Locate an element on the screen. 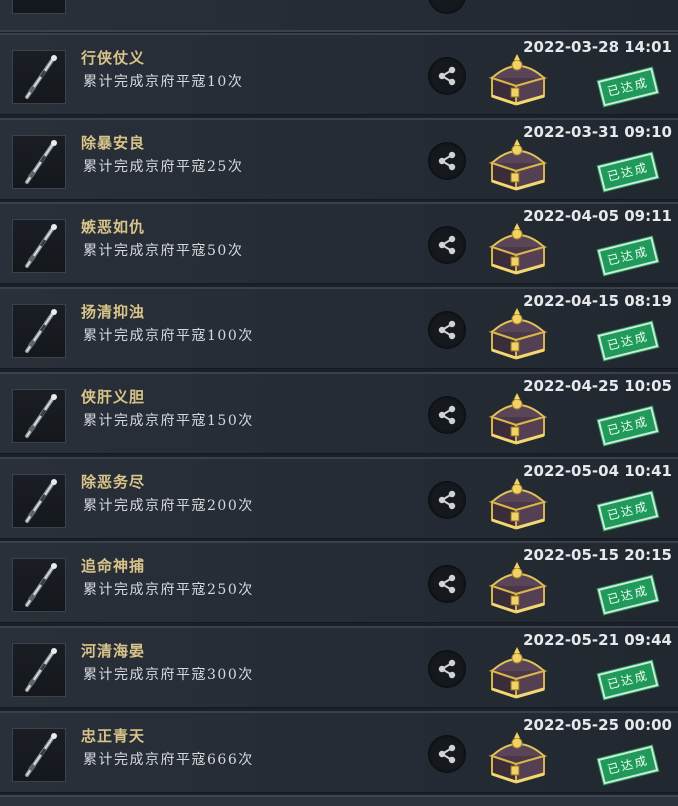 The image size is (678, 806). achievement-row: 忠正青天 累计完成京府平寇666次 2022-05-25 00:00 已达成 is located at coordinates (339, 751).